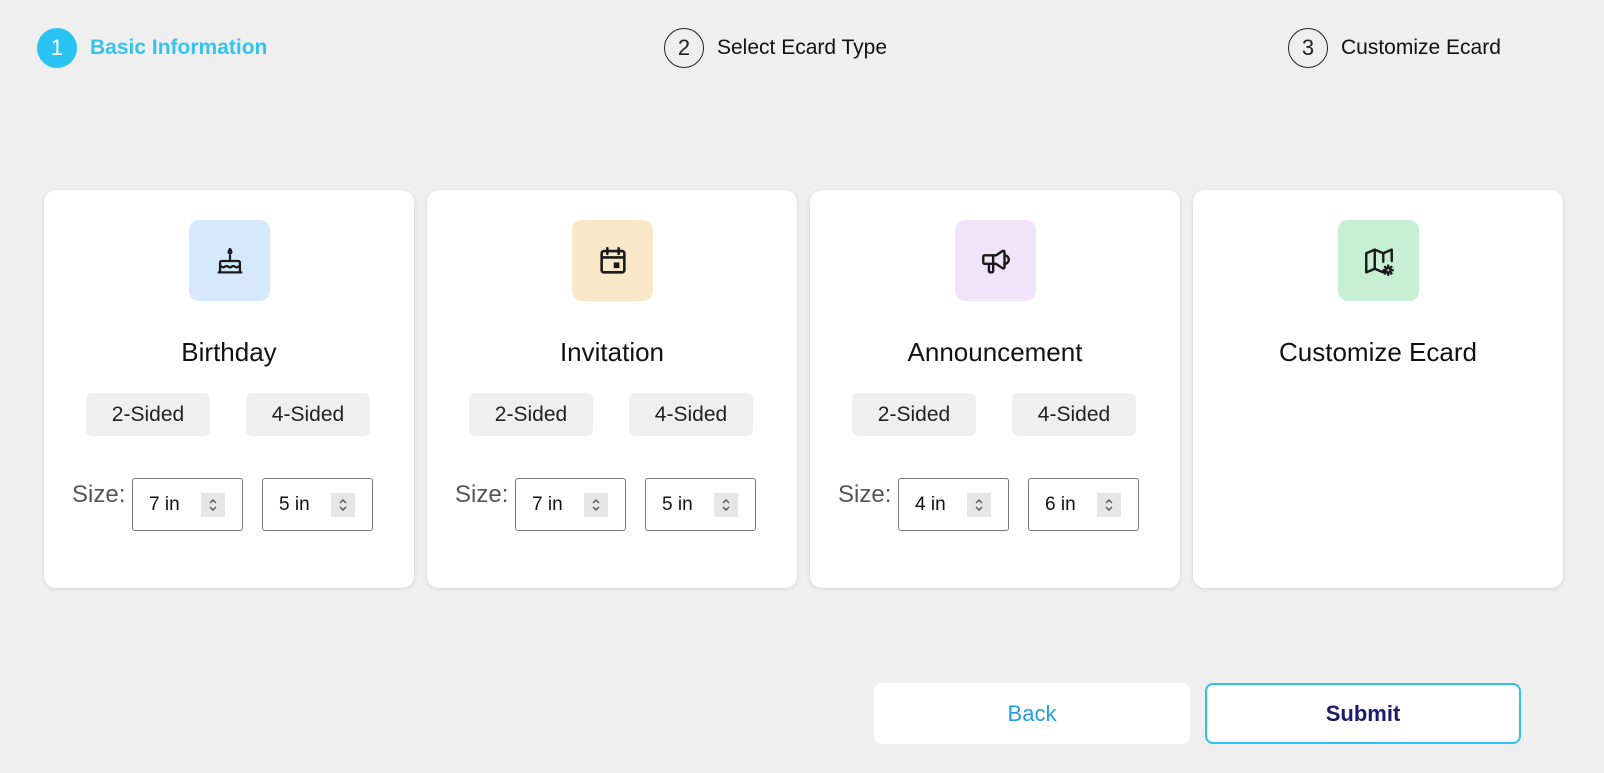 The image size is (1604, 773). What do you see at coordinates (1378, 352) in the screenshot?
I see `card-title: Customize Ecard` at bounding box center [1378, 352].